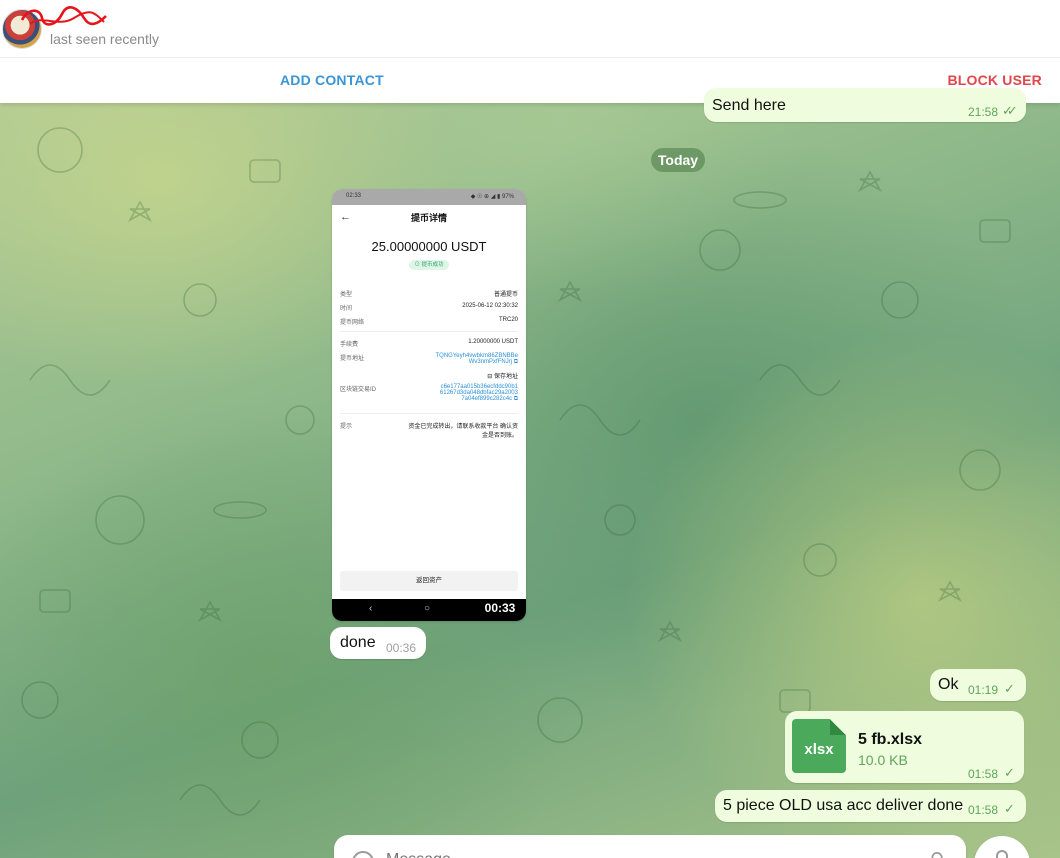 The image size is (1060, 858). What do you see at coordinates (935, 851) in the screenshot?
I see `paperclip-icon: ⚲` at bounding box center [935, 851].